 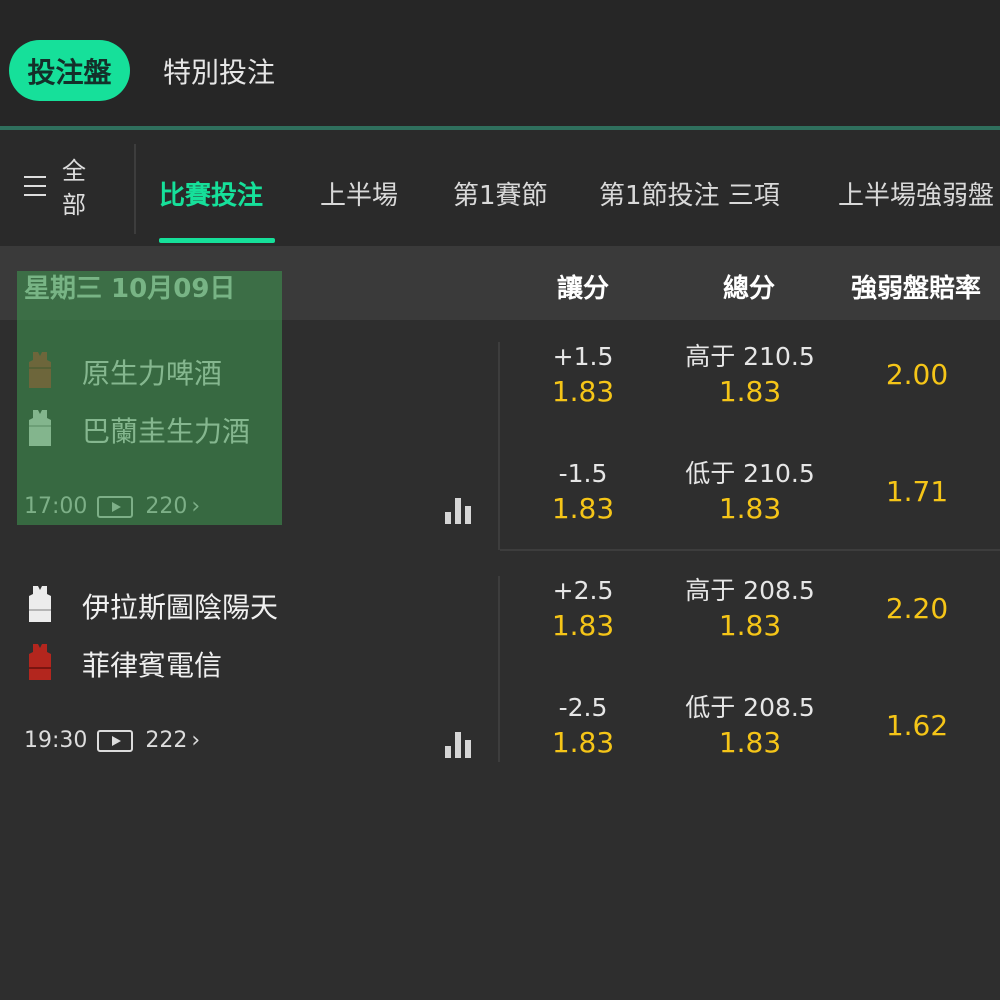 I want to click on all-markets-button: 全部, so click(x=68, y=189).